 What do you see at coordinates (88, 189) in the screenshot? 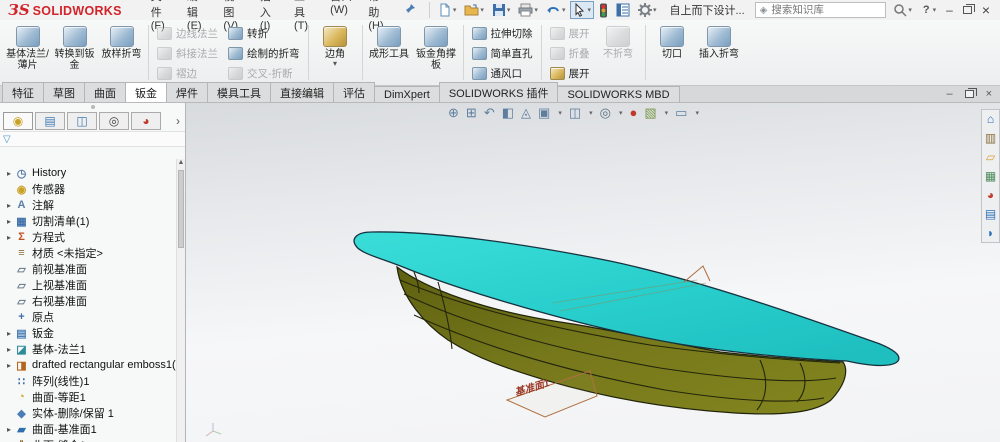
I see `tree-item-sensors: ◉ 传感器` at bounding box center [88, 189].